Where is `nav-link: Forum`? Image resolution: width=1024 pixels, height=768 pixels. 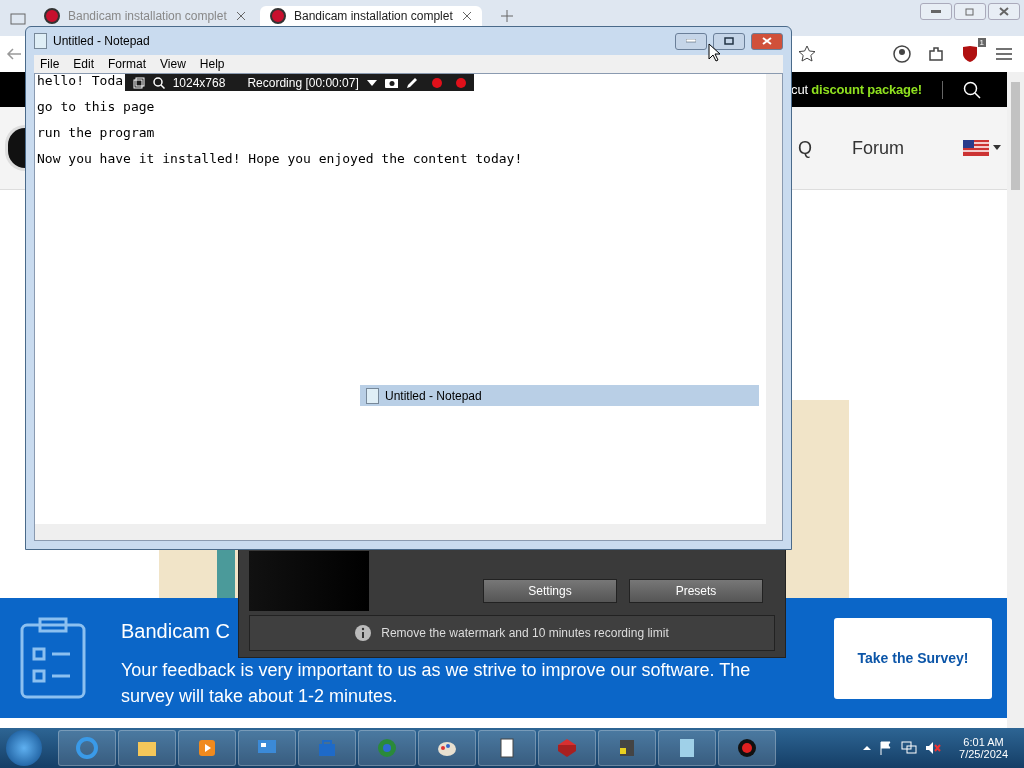 nav-link: Forum is located at coordinates (878, 148).